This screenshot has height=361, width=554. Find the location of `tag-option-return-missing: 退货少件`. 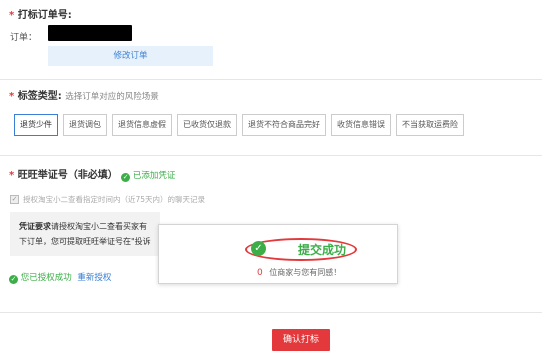

tag-option-return-missing: 退货少件 is located at coordinates (36, 125).